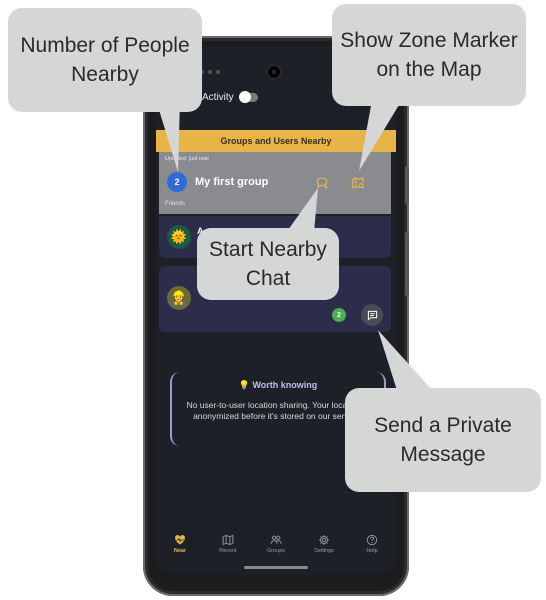  What do you see at coordinates (228, 551) in the screenshot?
I see `nav-label: Recent` at bounding box center [228, 551].